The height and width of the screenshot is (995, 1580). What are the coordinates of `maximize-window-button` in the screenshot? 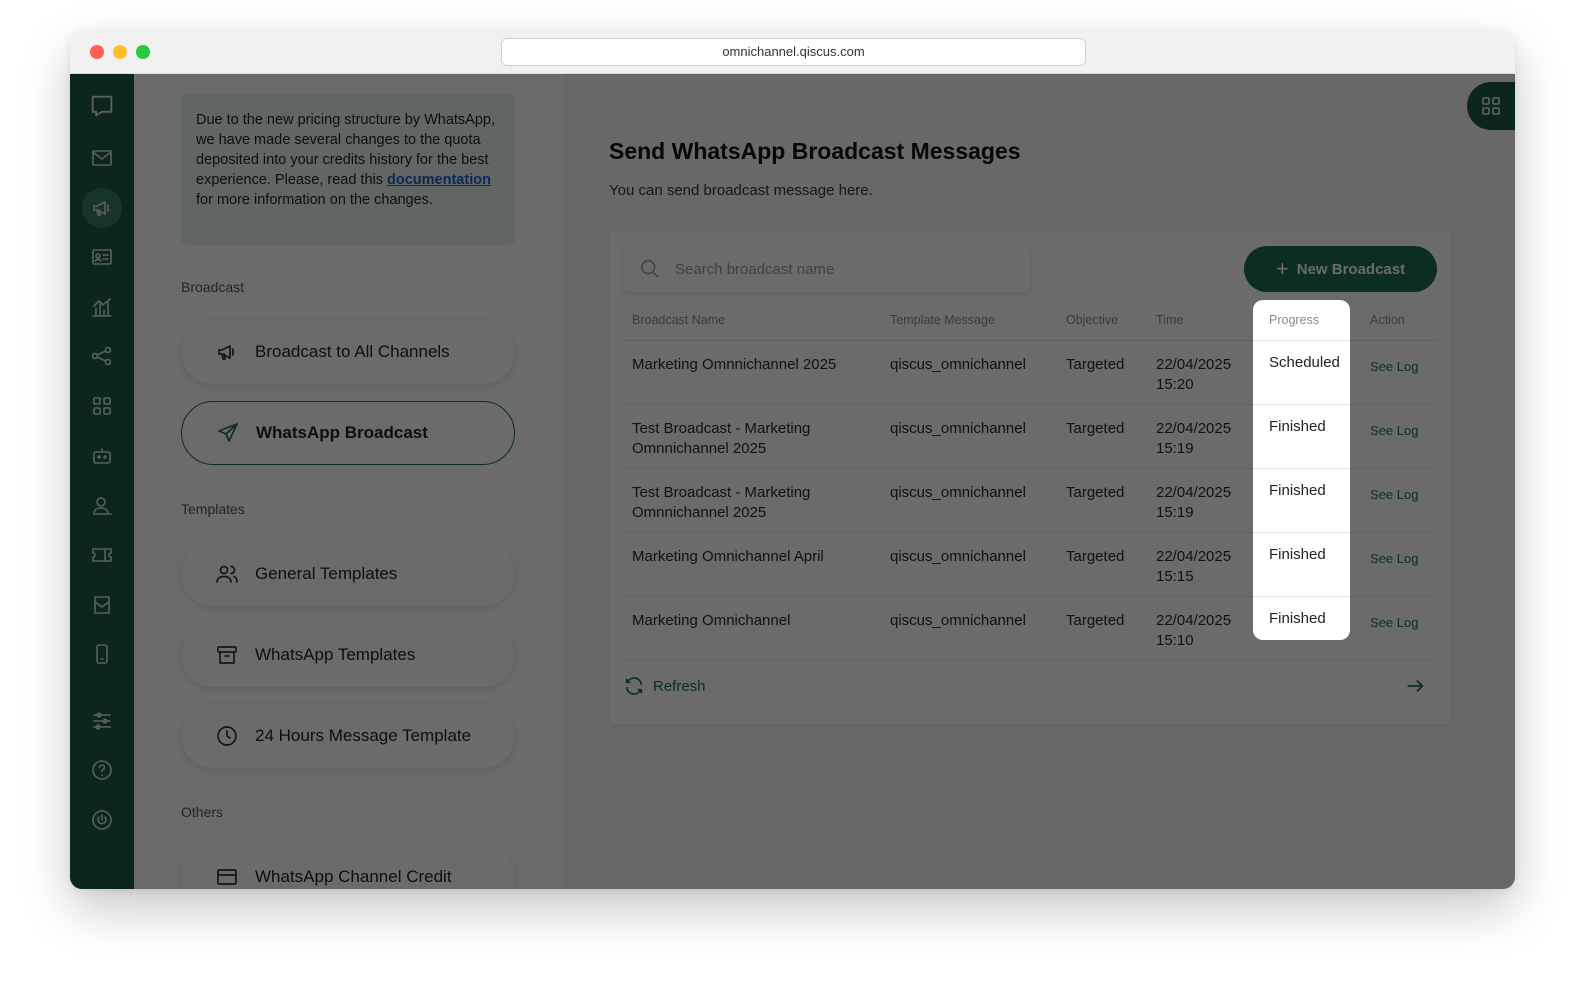 It's located at (143, 52).